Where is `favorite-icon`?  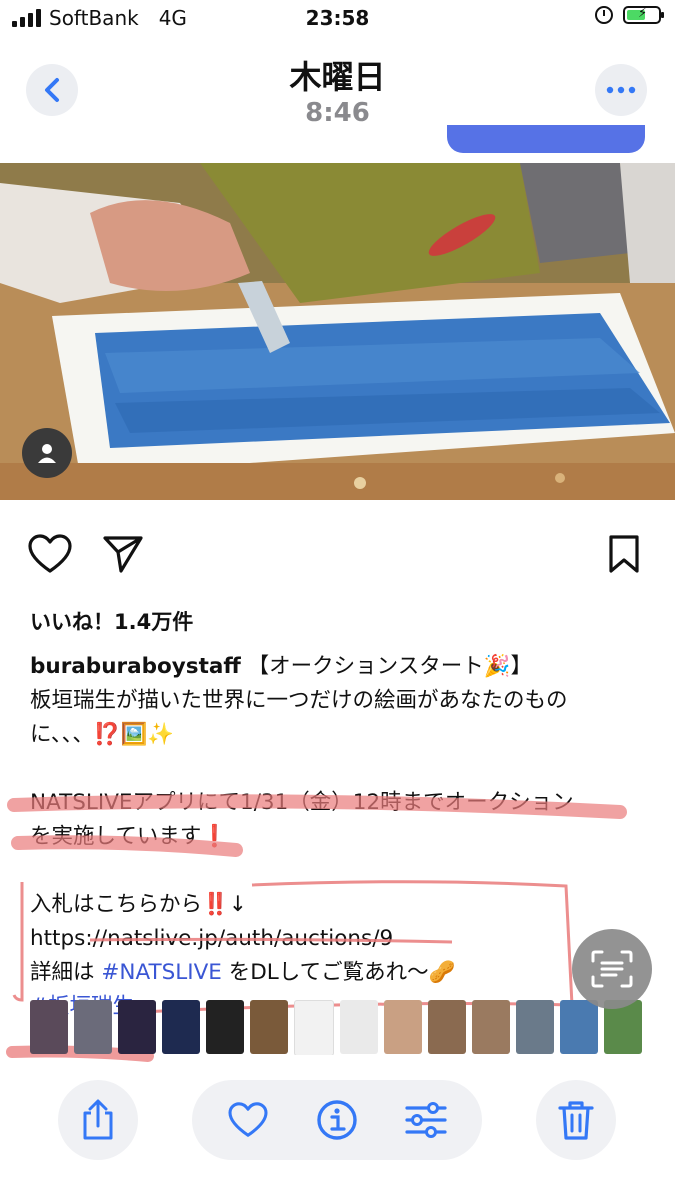 favorite-icon is located at coordinates (248, 1119).